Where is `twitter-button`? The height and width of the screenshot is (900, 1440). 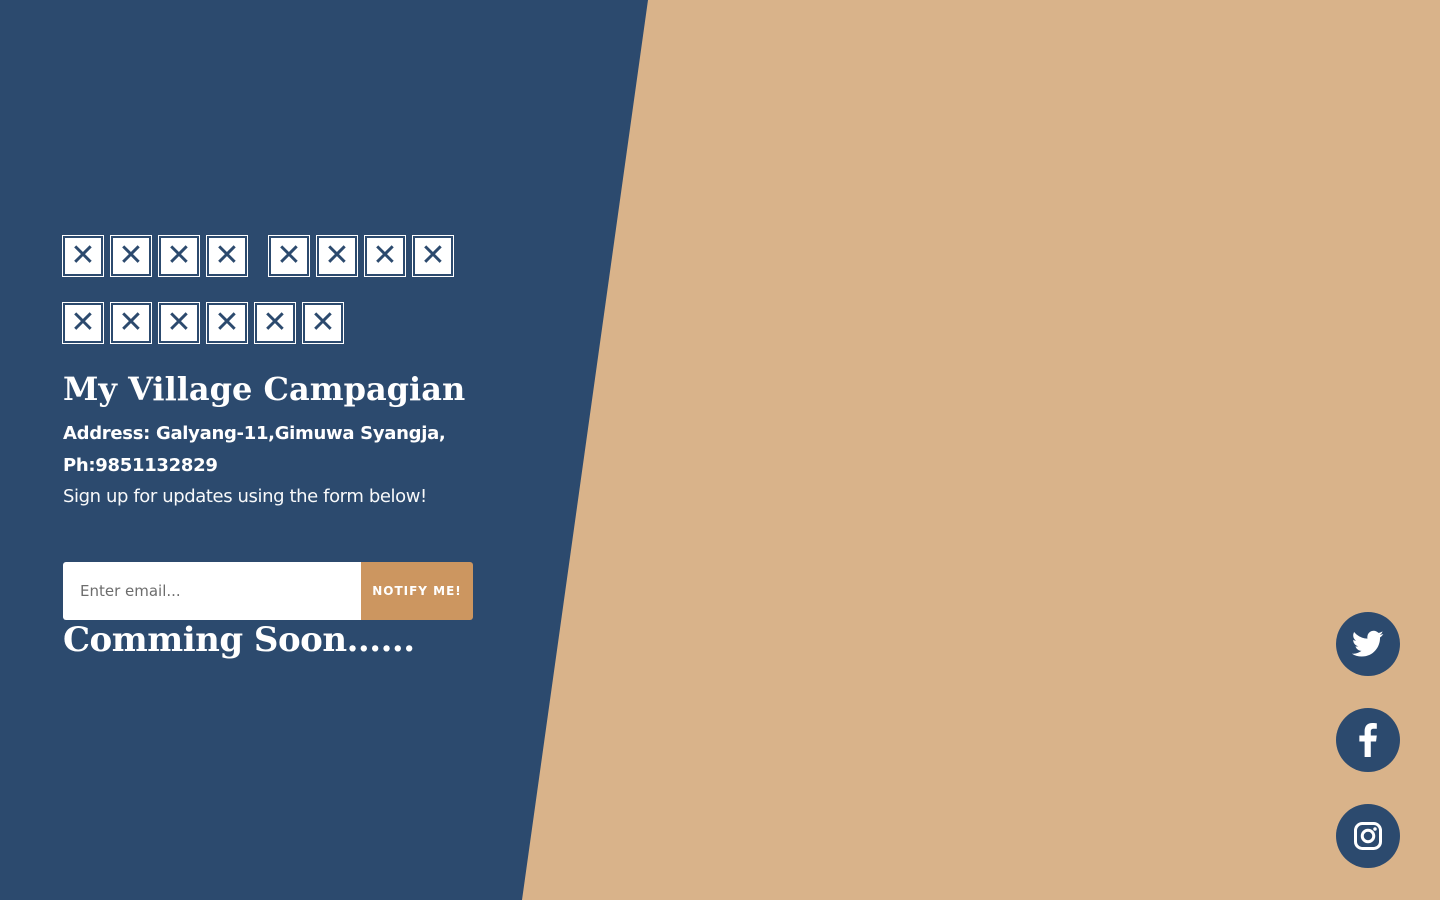 twitter-button is located at coordinates (1368, 644).